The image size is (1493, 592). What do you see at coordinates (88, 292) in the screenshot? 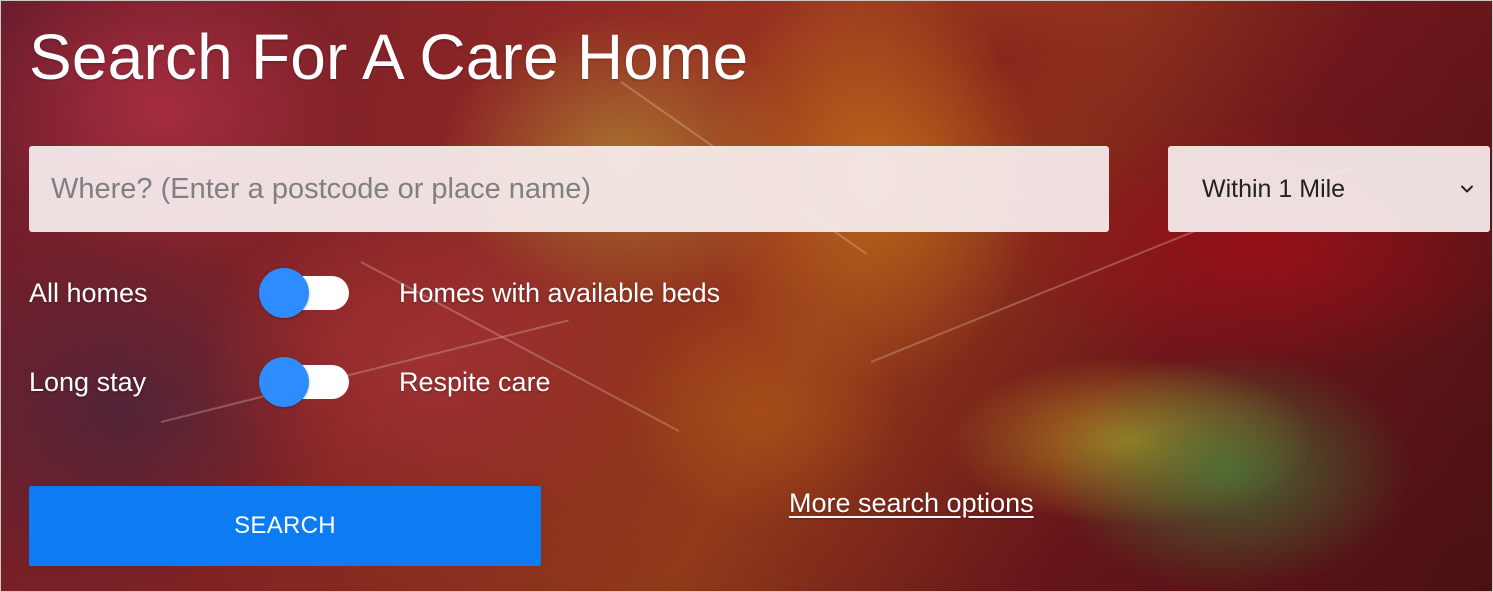
I see `all-homes-label: All homes` at bounding box center [88, 292].